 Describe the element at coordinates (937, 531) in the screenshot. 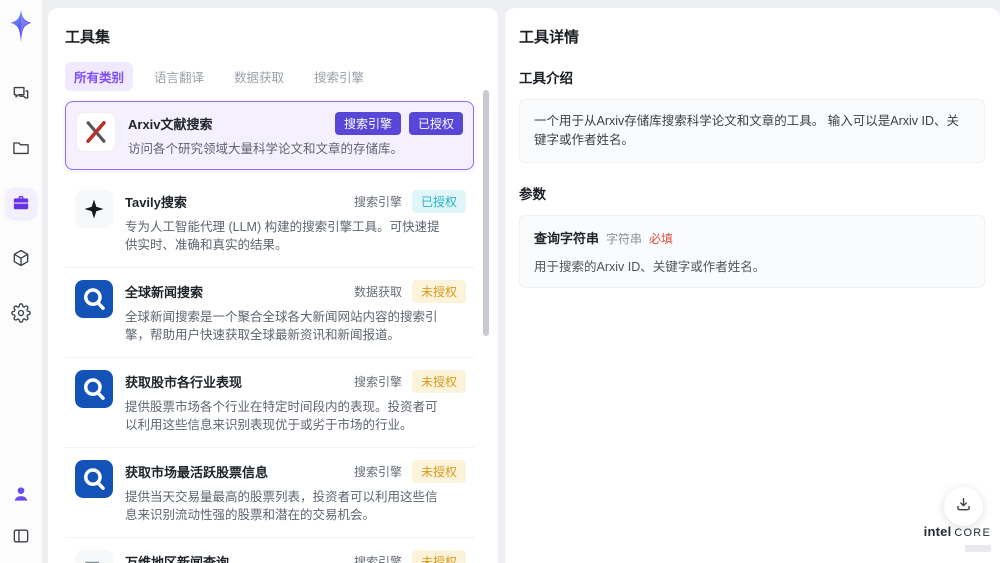

I see `intel-wordmark: intel` at that location.